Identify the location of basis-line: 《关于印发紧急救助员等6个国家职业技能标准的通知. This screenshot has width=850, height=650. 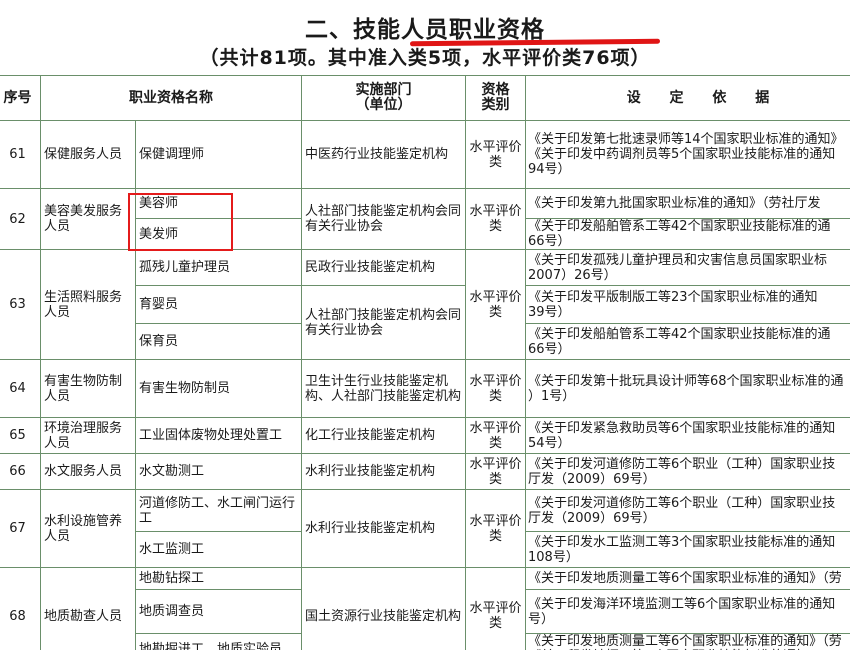
(682, 428).